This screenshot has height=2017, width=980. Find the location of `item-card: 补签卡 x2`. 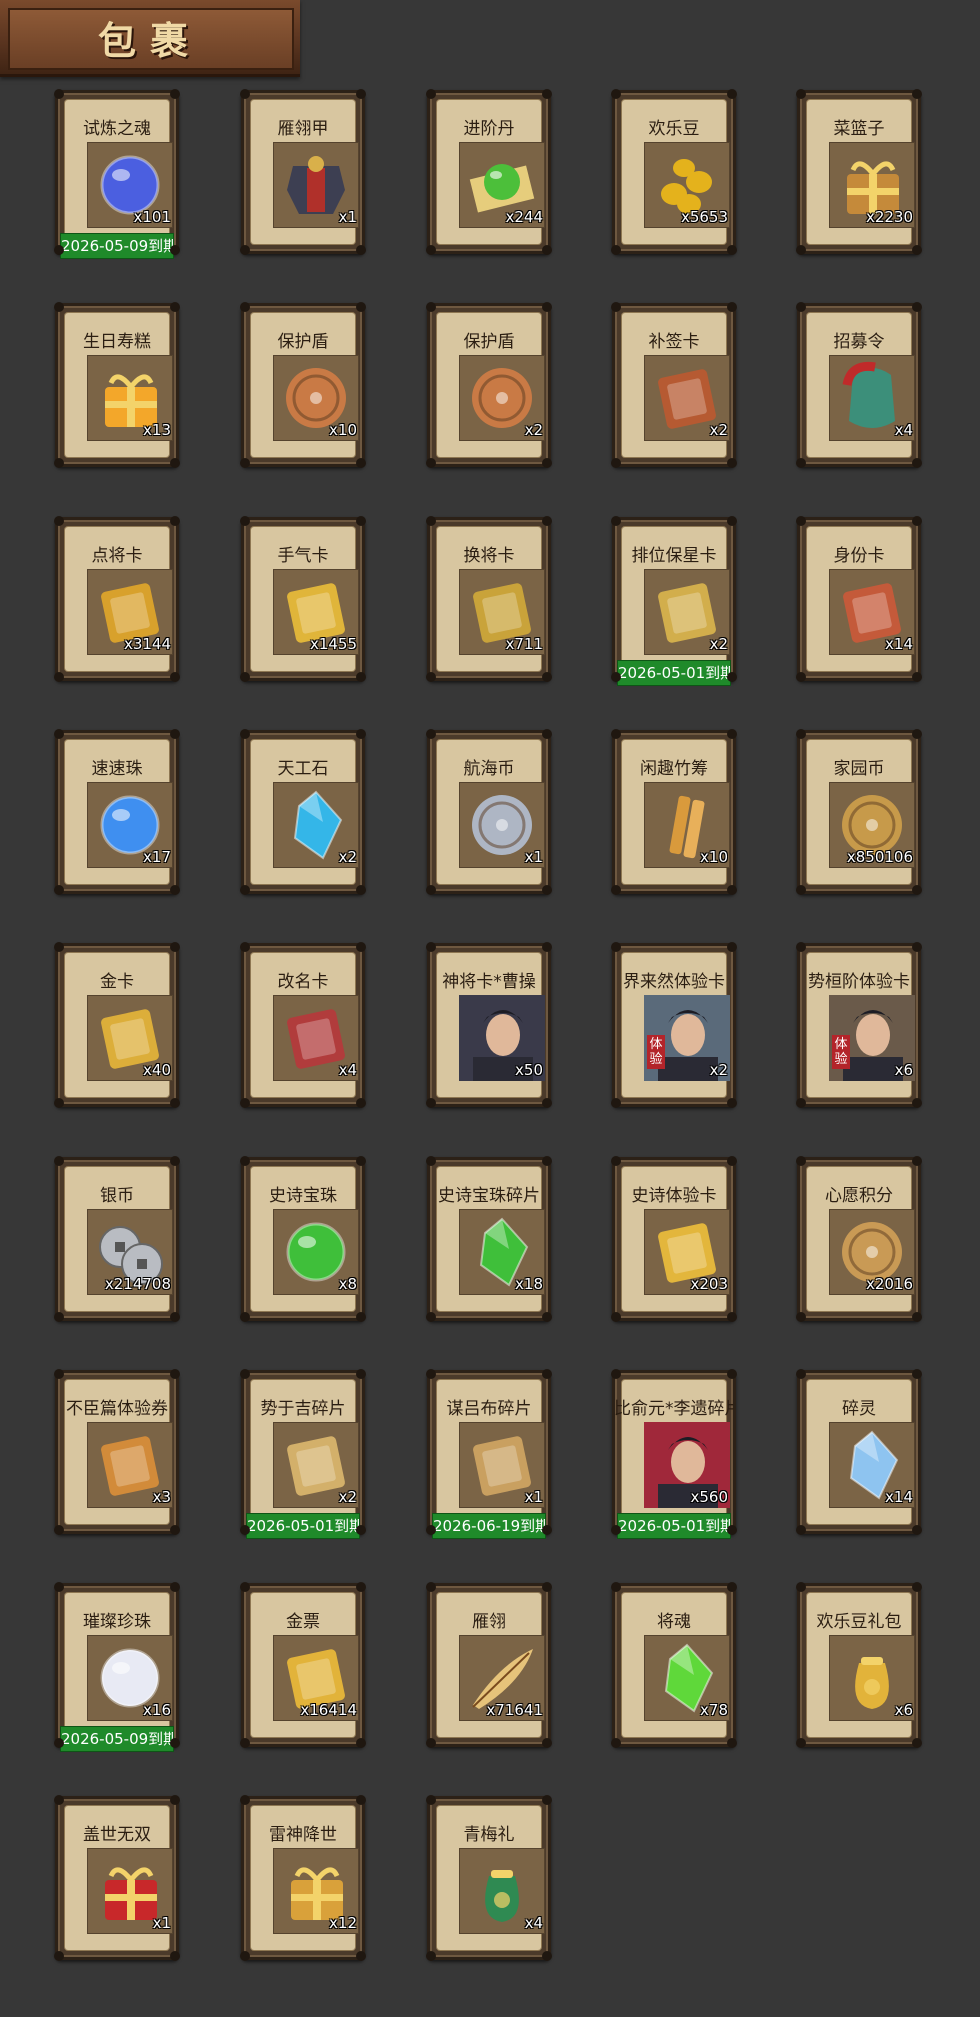

item-card: 补签卡 x2 is located at coordinates (674, 385).